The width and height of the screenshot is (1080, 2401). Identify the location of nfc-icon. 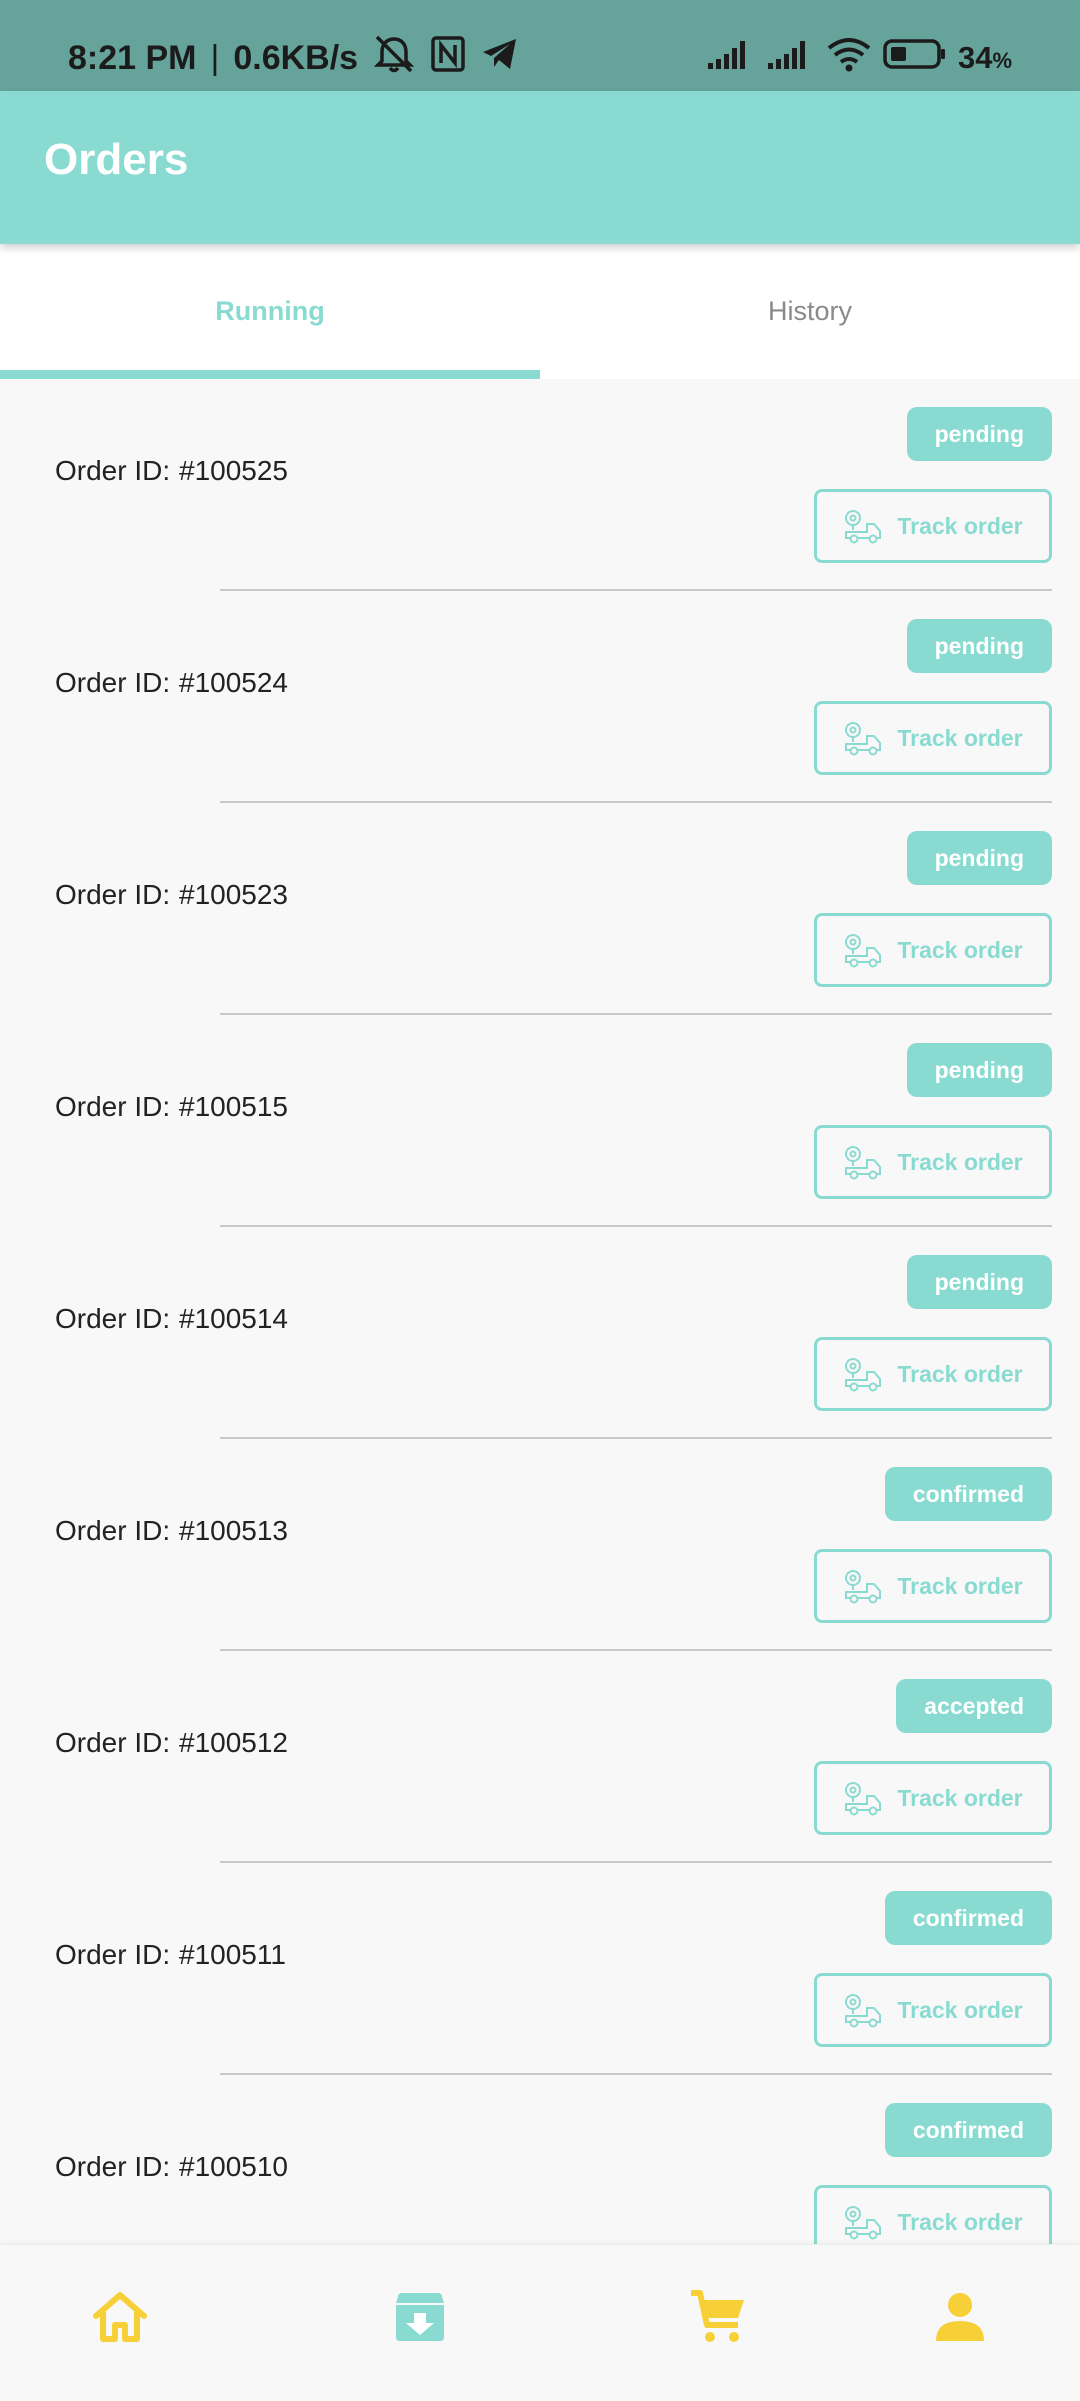
(448, 58).